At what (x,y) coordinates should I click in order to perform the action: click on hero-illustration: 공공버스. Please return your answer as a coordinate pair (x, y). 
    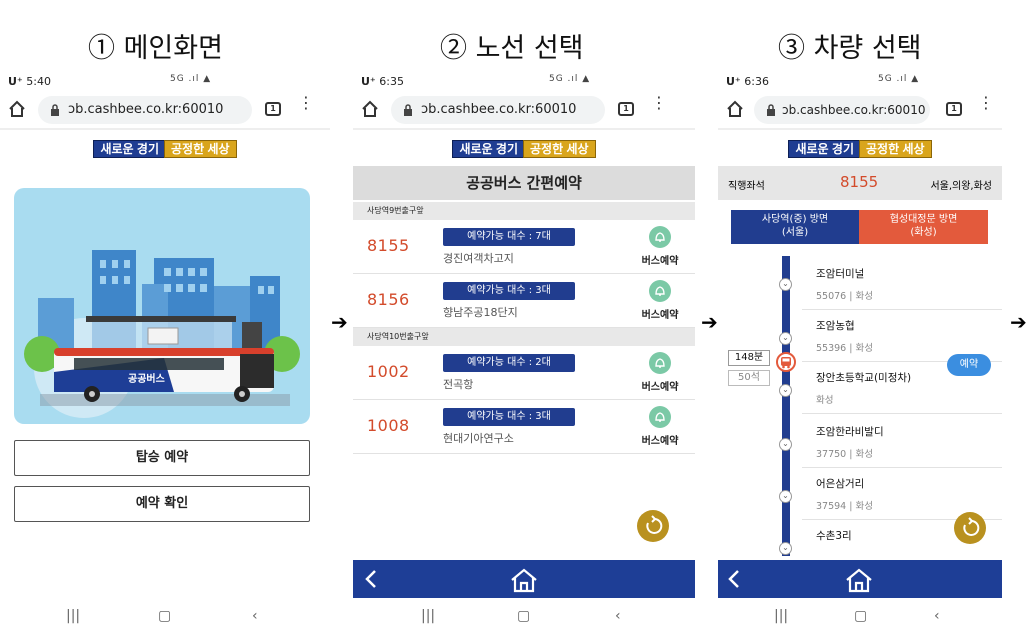
    Looking at the image, I should click on (162, 306).